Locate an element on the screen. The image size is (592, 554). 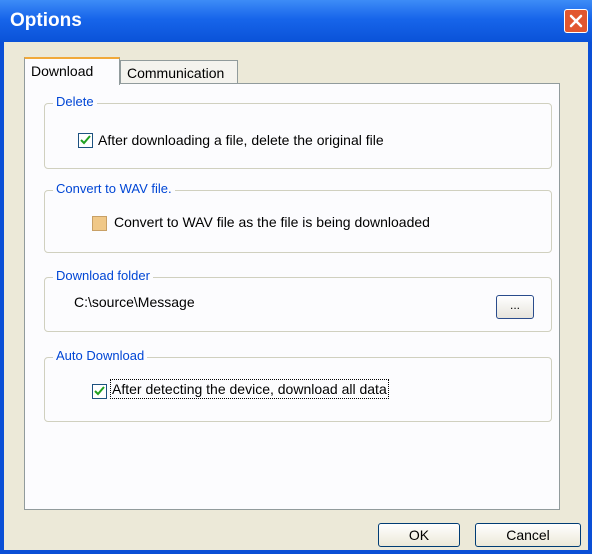
convert-wav-checkbox is located at coordinates (99, 223).